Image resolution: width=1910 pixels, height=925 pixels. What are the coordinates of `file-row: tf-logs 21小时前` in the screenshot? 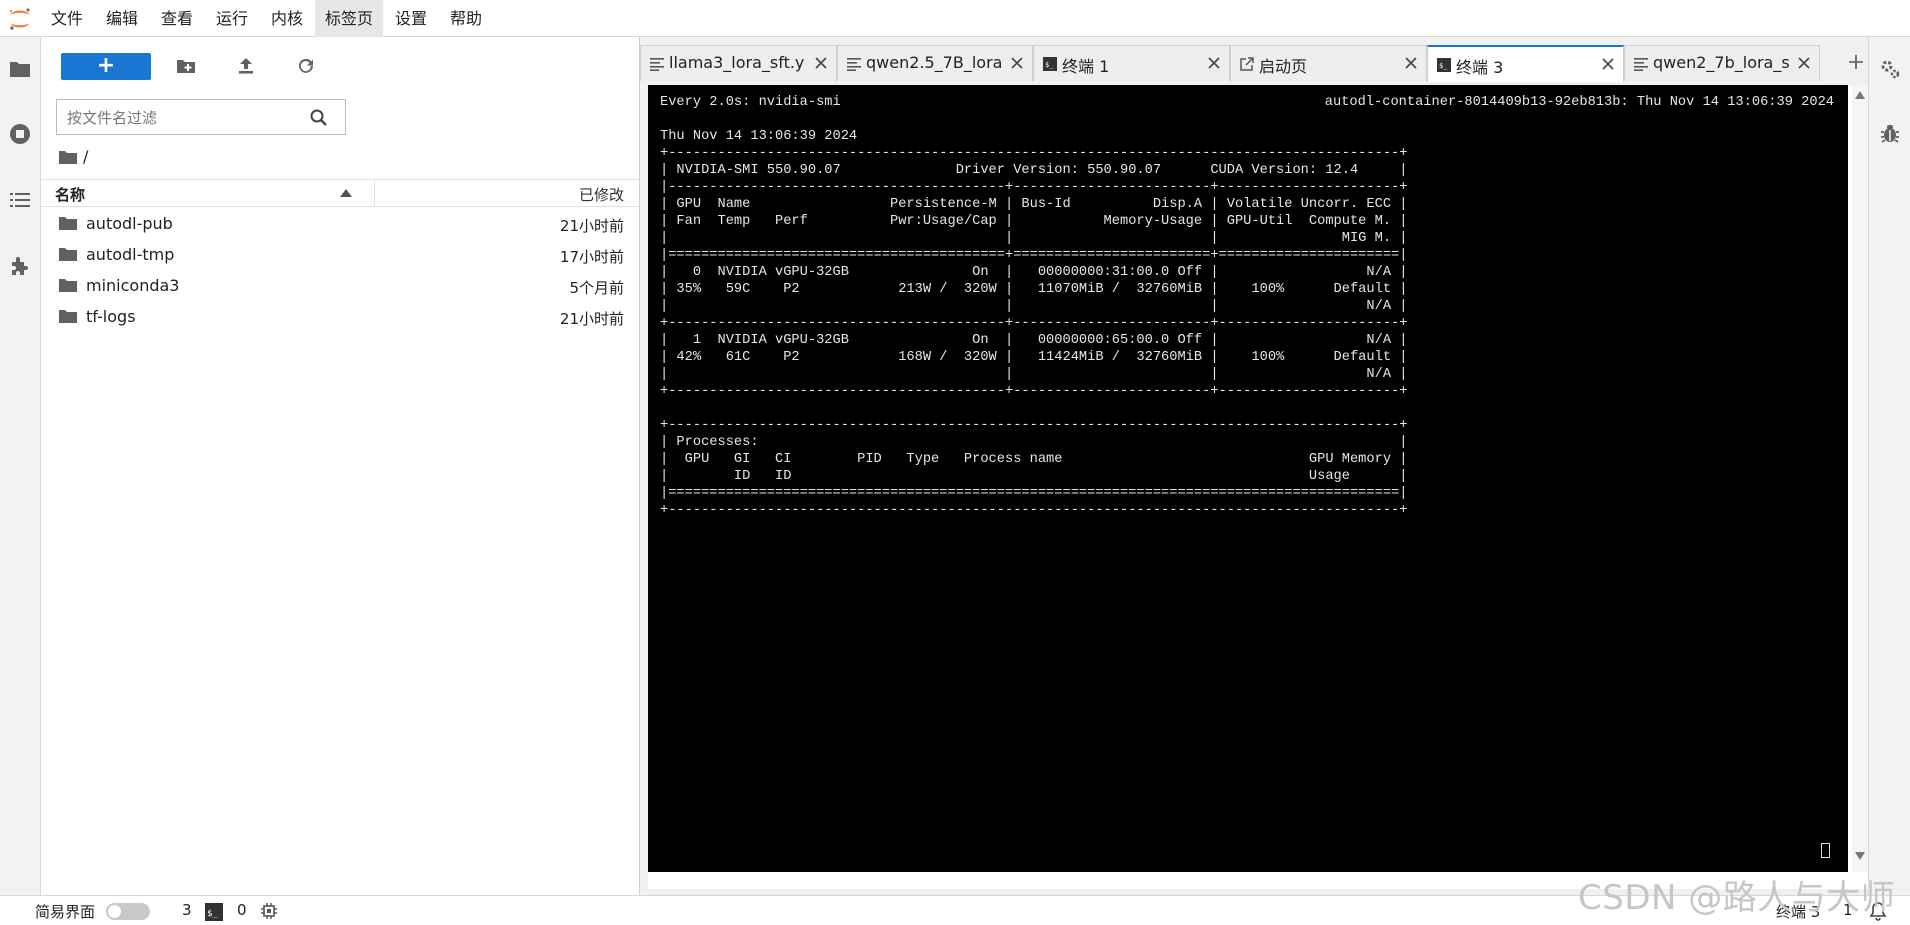 It's located at (340, 317).